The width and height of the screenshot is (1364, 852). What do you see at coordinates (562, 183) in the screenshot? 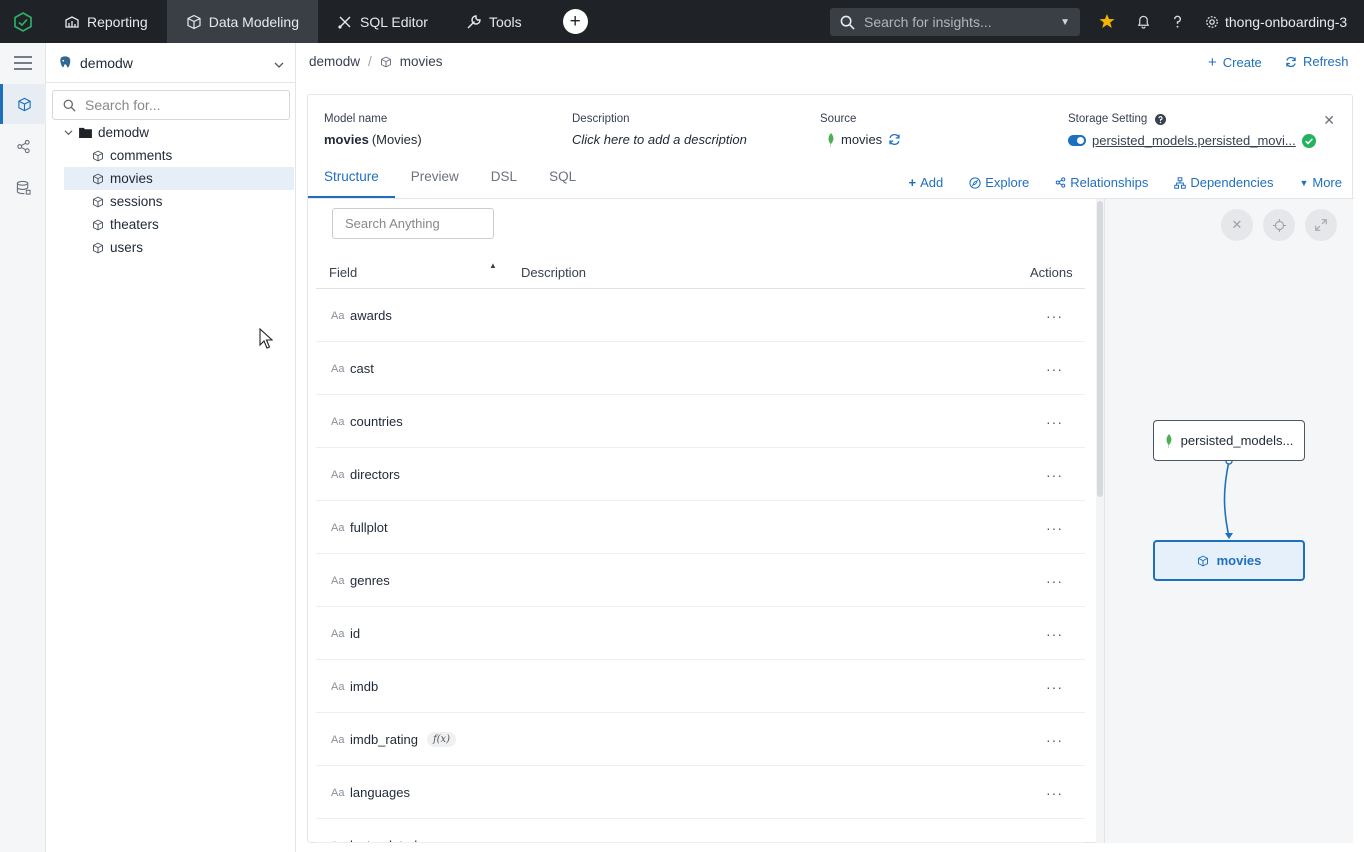
I see `tab-sql: SQL` at bounding box center [562, 183].